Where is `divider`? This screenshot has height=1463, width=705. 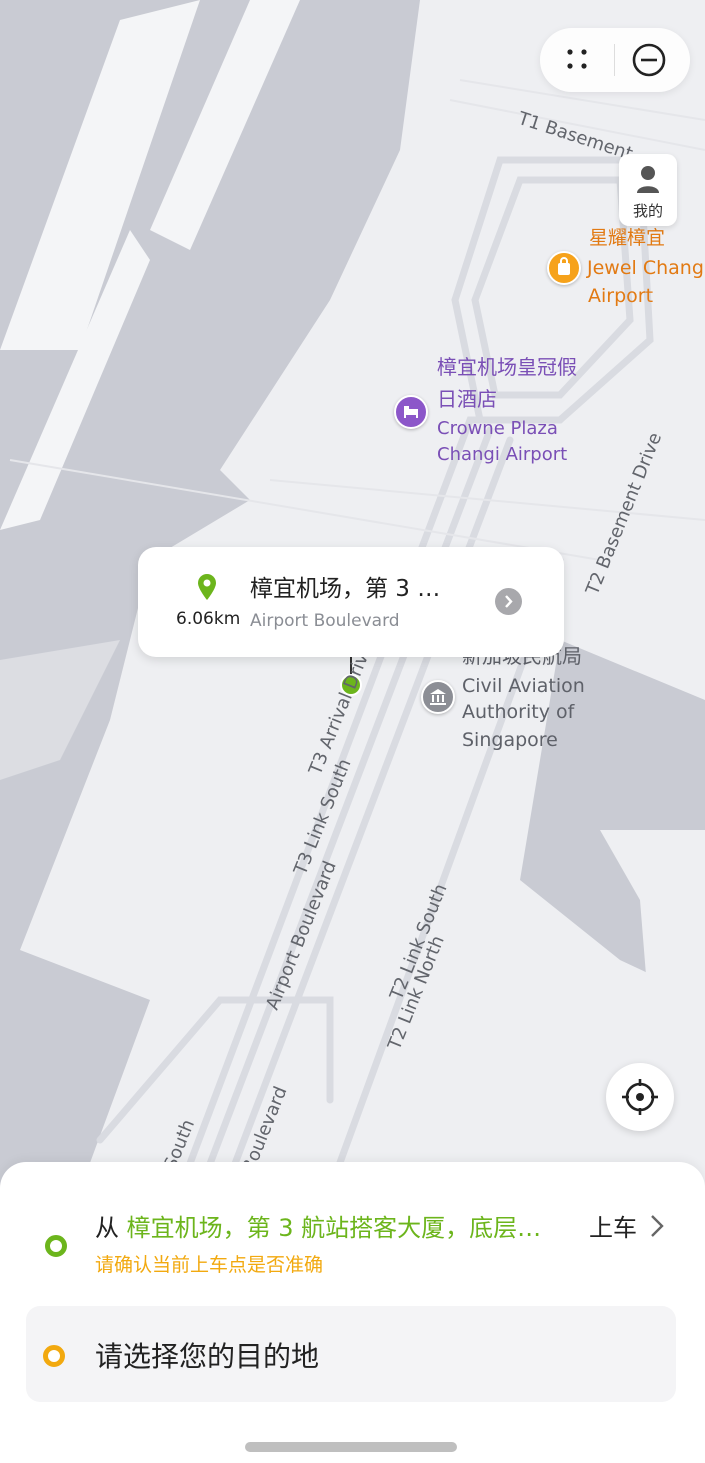
divider is located at coordinates (614, 60).